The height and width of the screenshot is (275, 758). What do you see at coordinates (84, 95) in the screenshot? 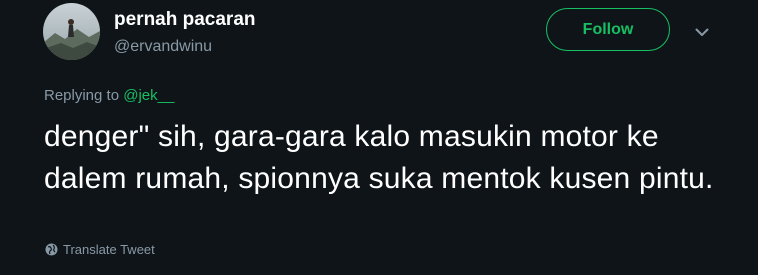
I see `reply-prefix: Replying to` at bounding box center [84, 95].